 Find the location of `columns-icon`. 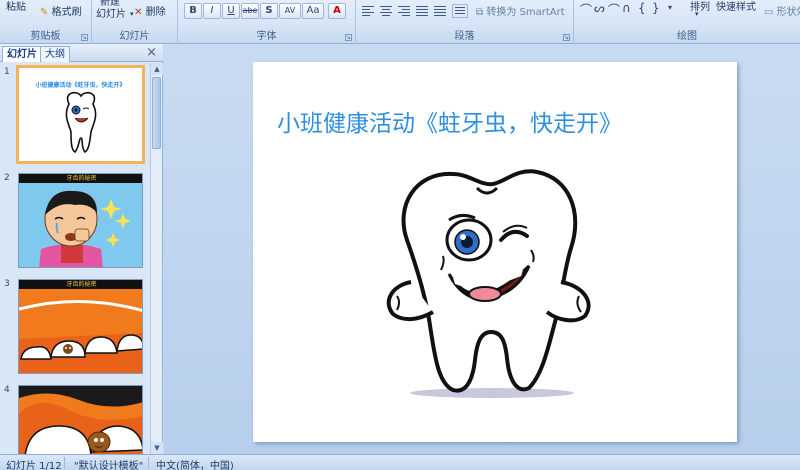

columns-icon is located at coordinates (460, 11).